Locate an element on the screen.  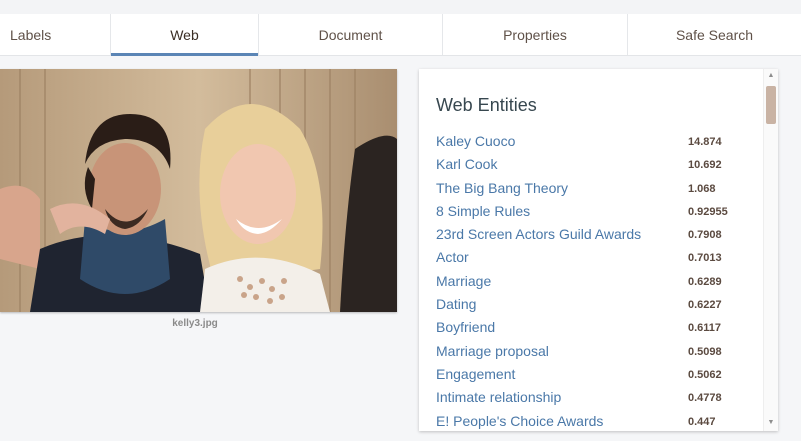
entity-name-link: Boyfriend is located at coordinates (465, 327).